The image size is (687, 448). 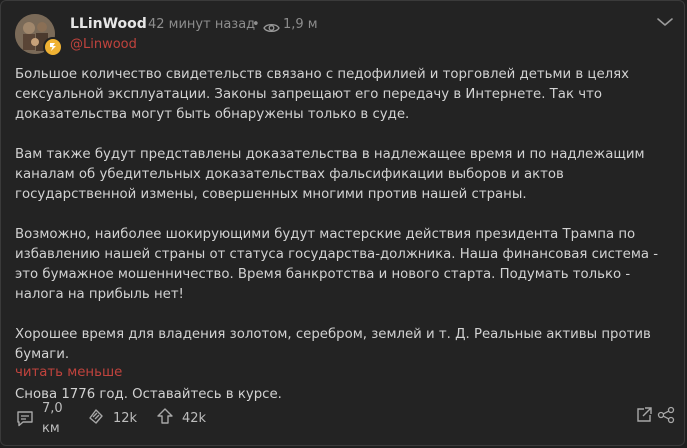 What do you see at coordinates (52, 419) in the screenshot?
I see `comments-count: 7,0 км` at bounding box center [52, 419].